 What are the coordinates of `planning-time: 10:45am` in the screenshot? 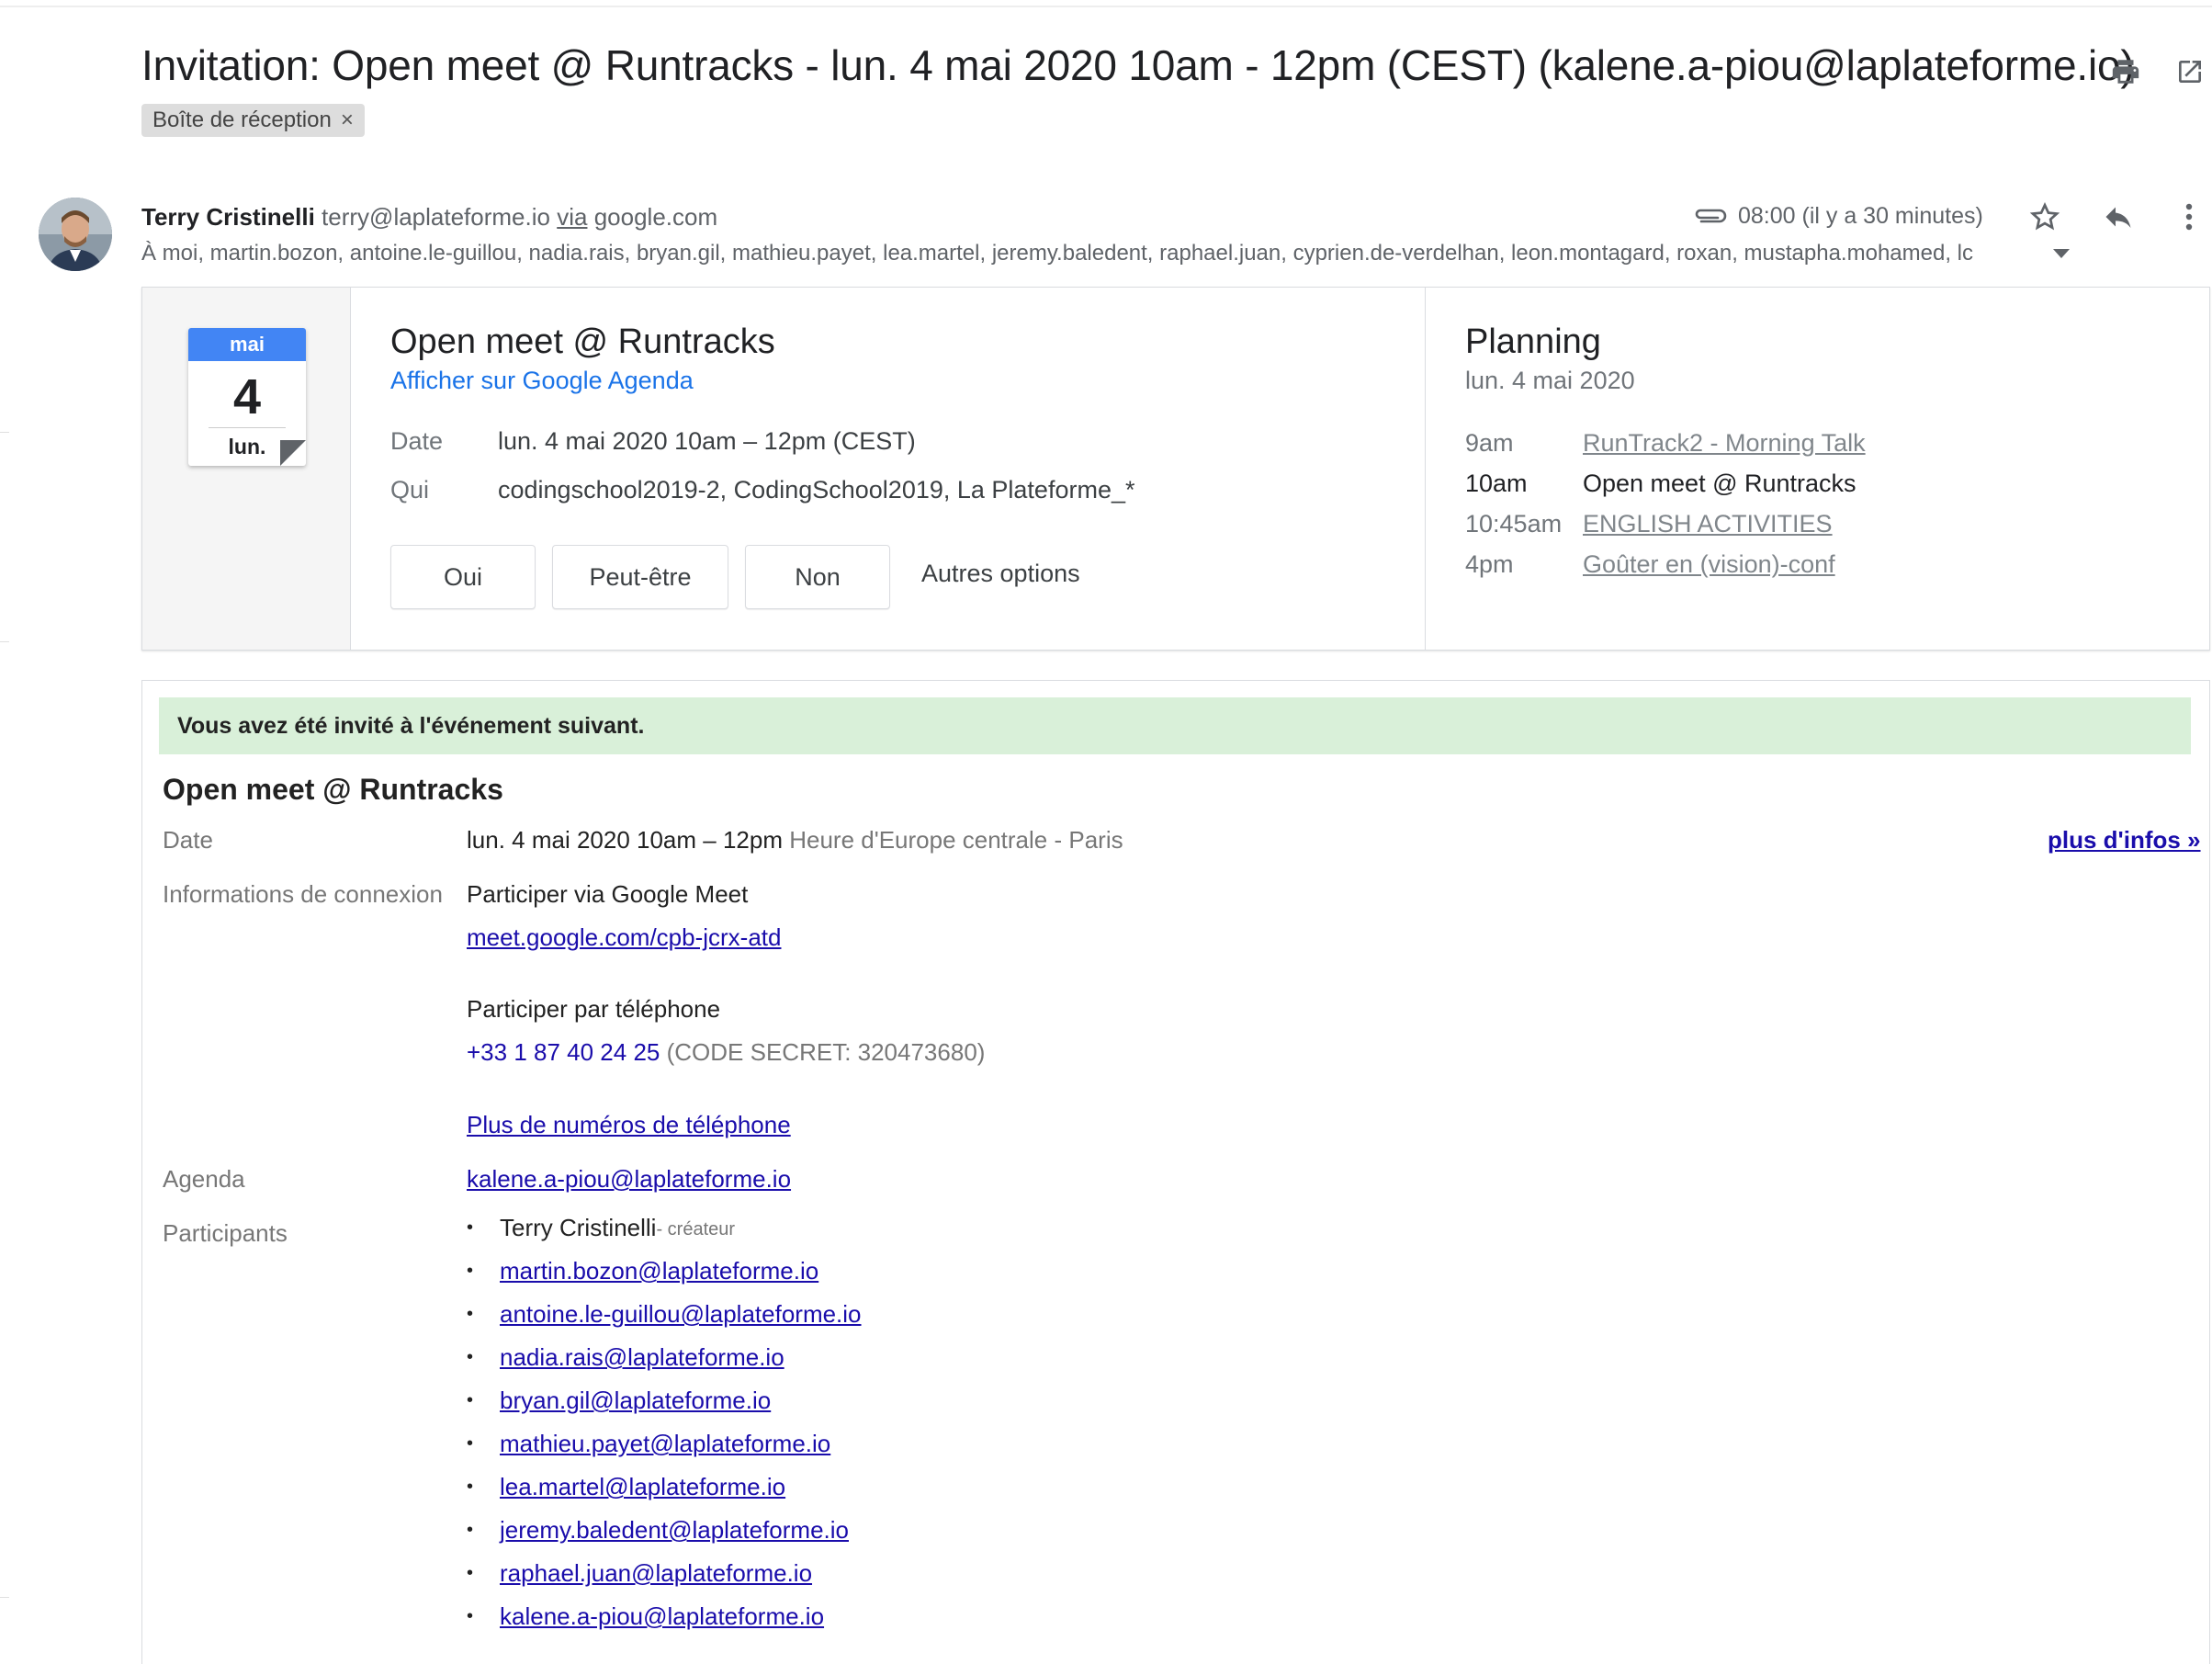 It's located at (1514, 524).